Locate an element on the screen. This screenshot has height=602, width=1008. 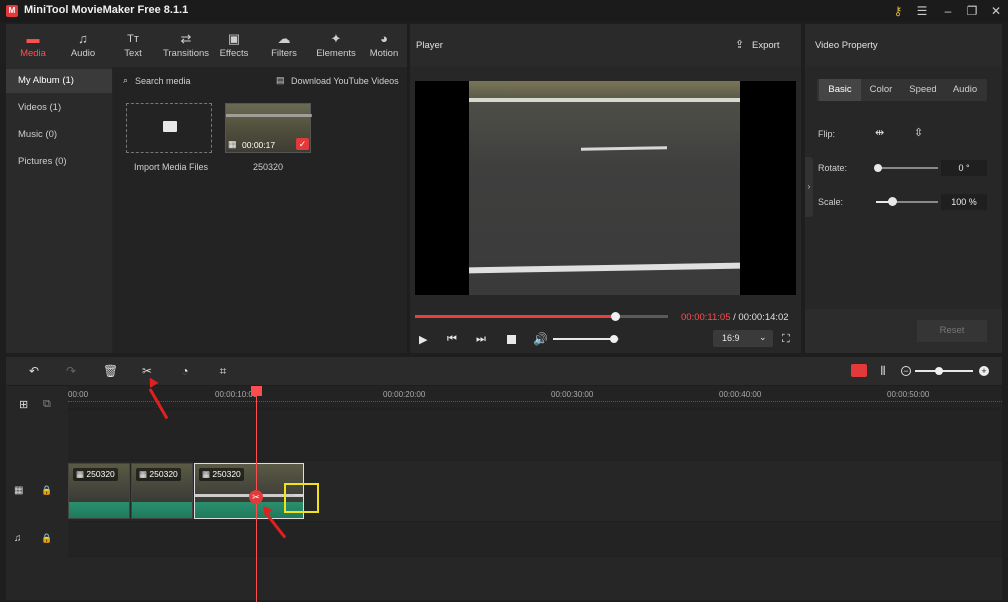
rotate-label: Rotate: is located at coordinates (833, 168).